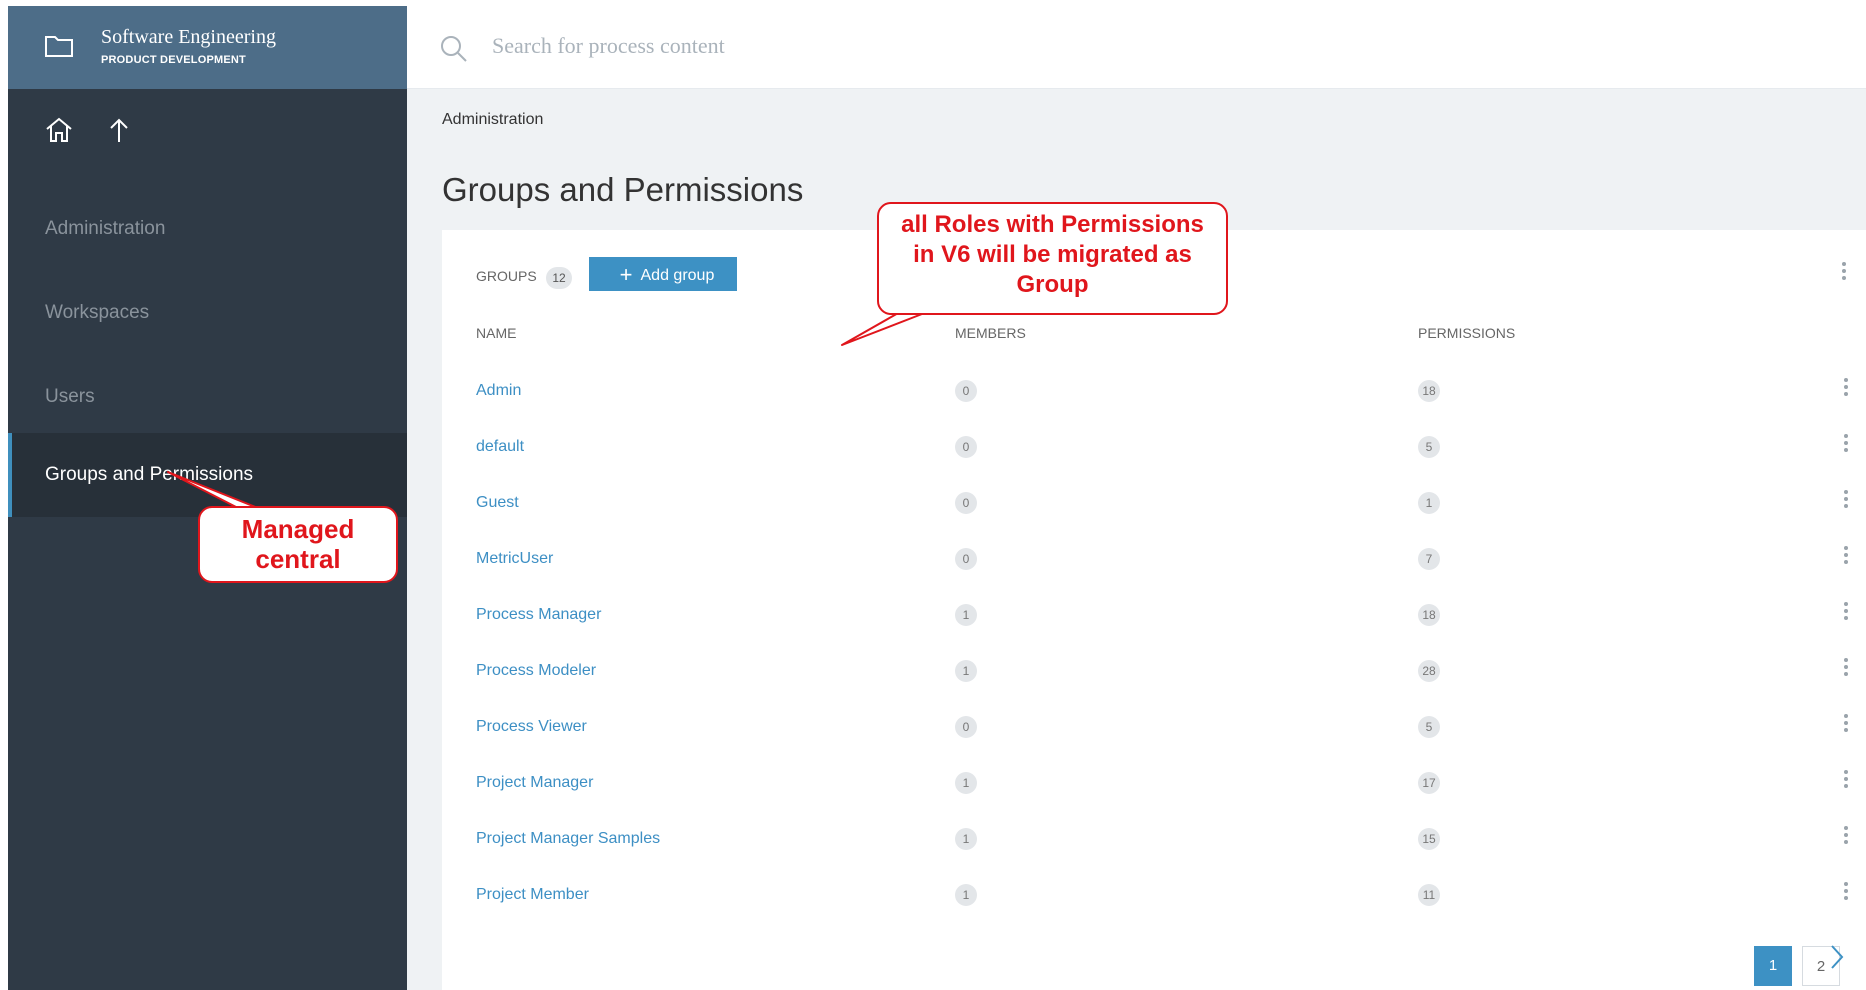  I want to click on breadcrumb: Administration, so click(492, 120).